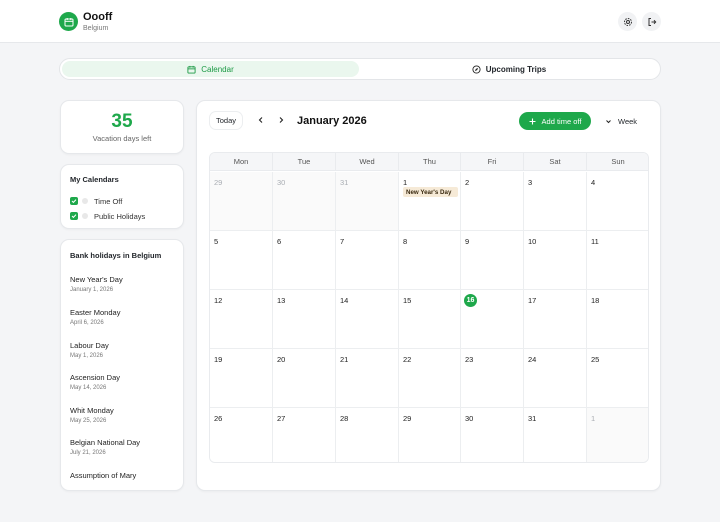 The image size is (720, 522). Describe the element at coordinates (555, 378) in the screenshot. I see `day-cell: 24` at that location.